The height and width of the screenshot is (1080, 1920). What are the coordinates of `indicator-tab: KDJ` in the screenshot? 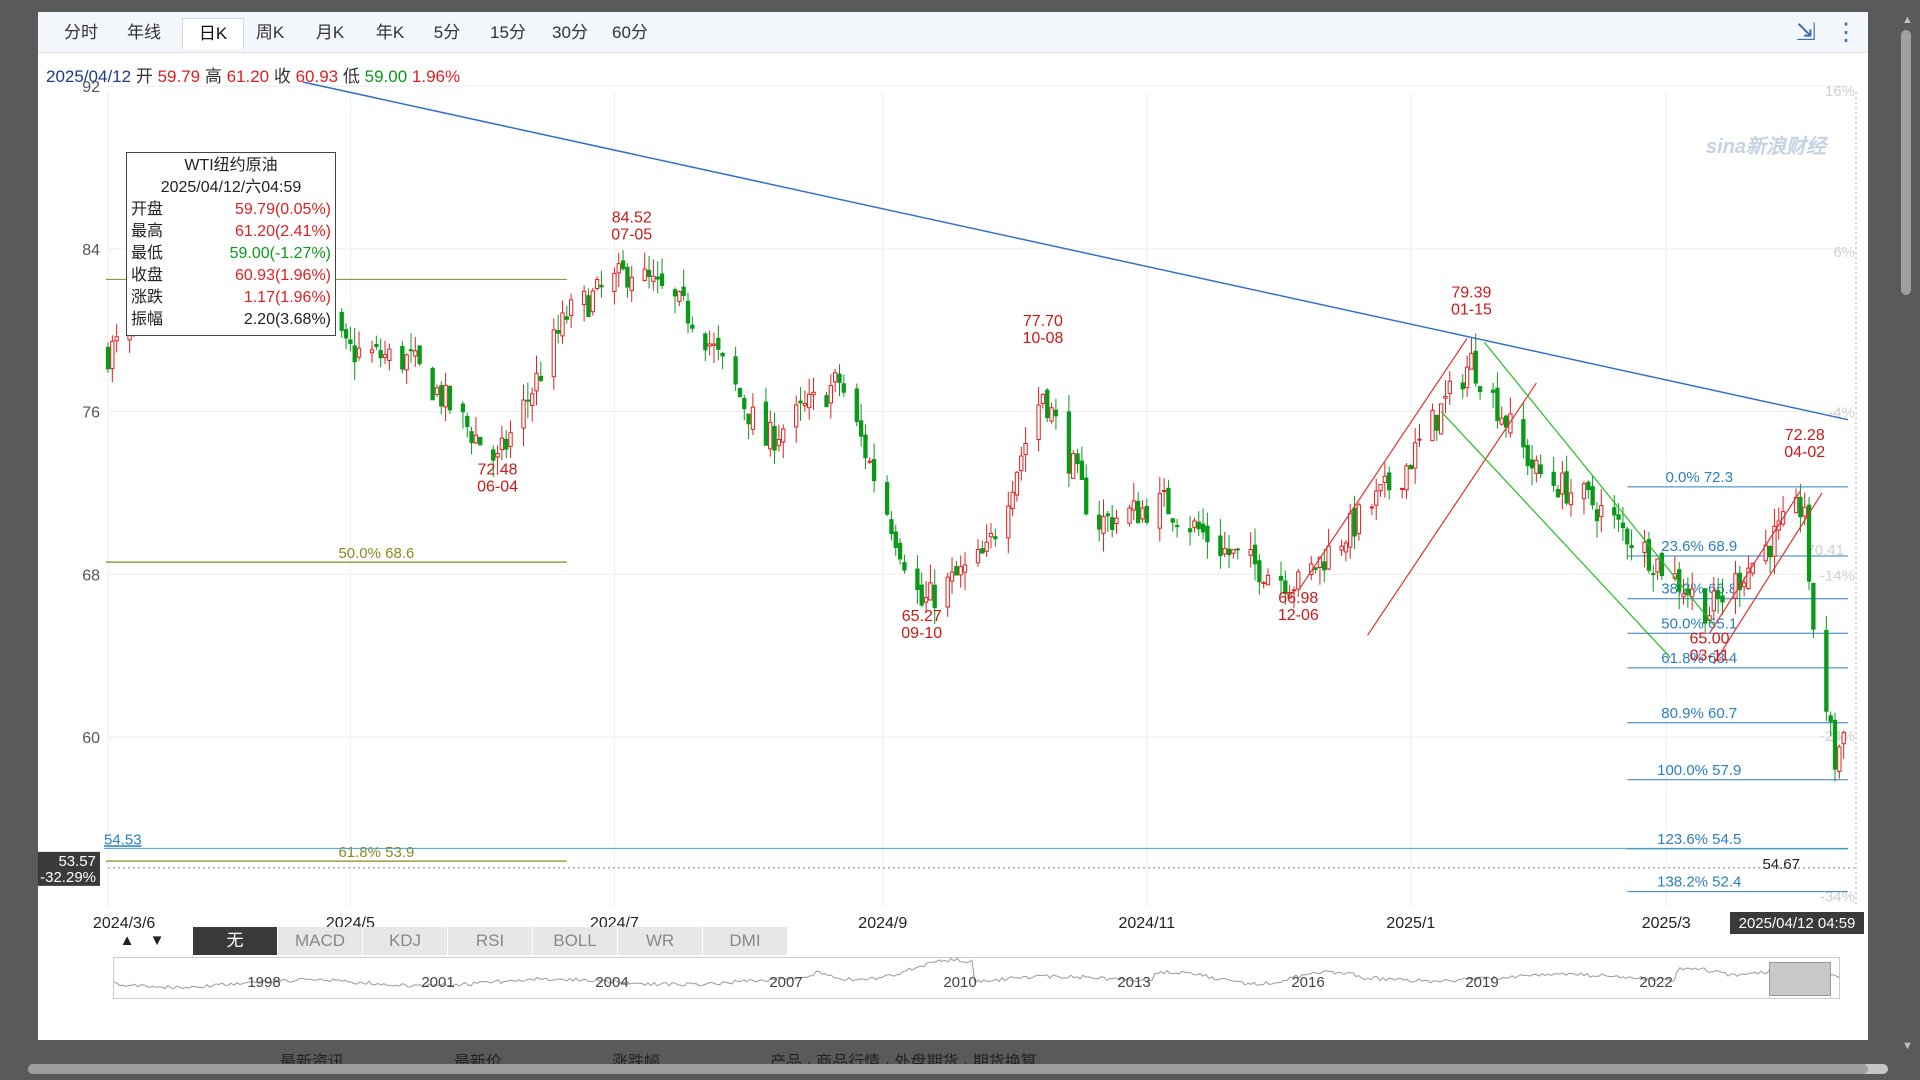 It's located at (405, 941).